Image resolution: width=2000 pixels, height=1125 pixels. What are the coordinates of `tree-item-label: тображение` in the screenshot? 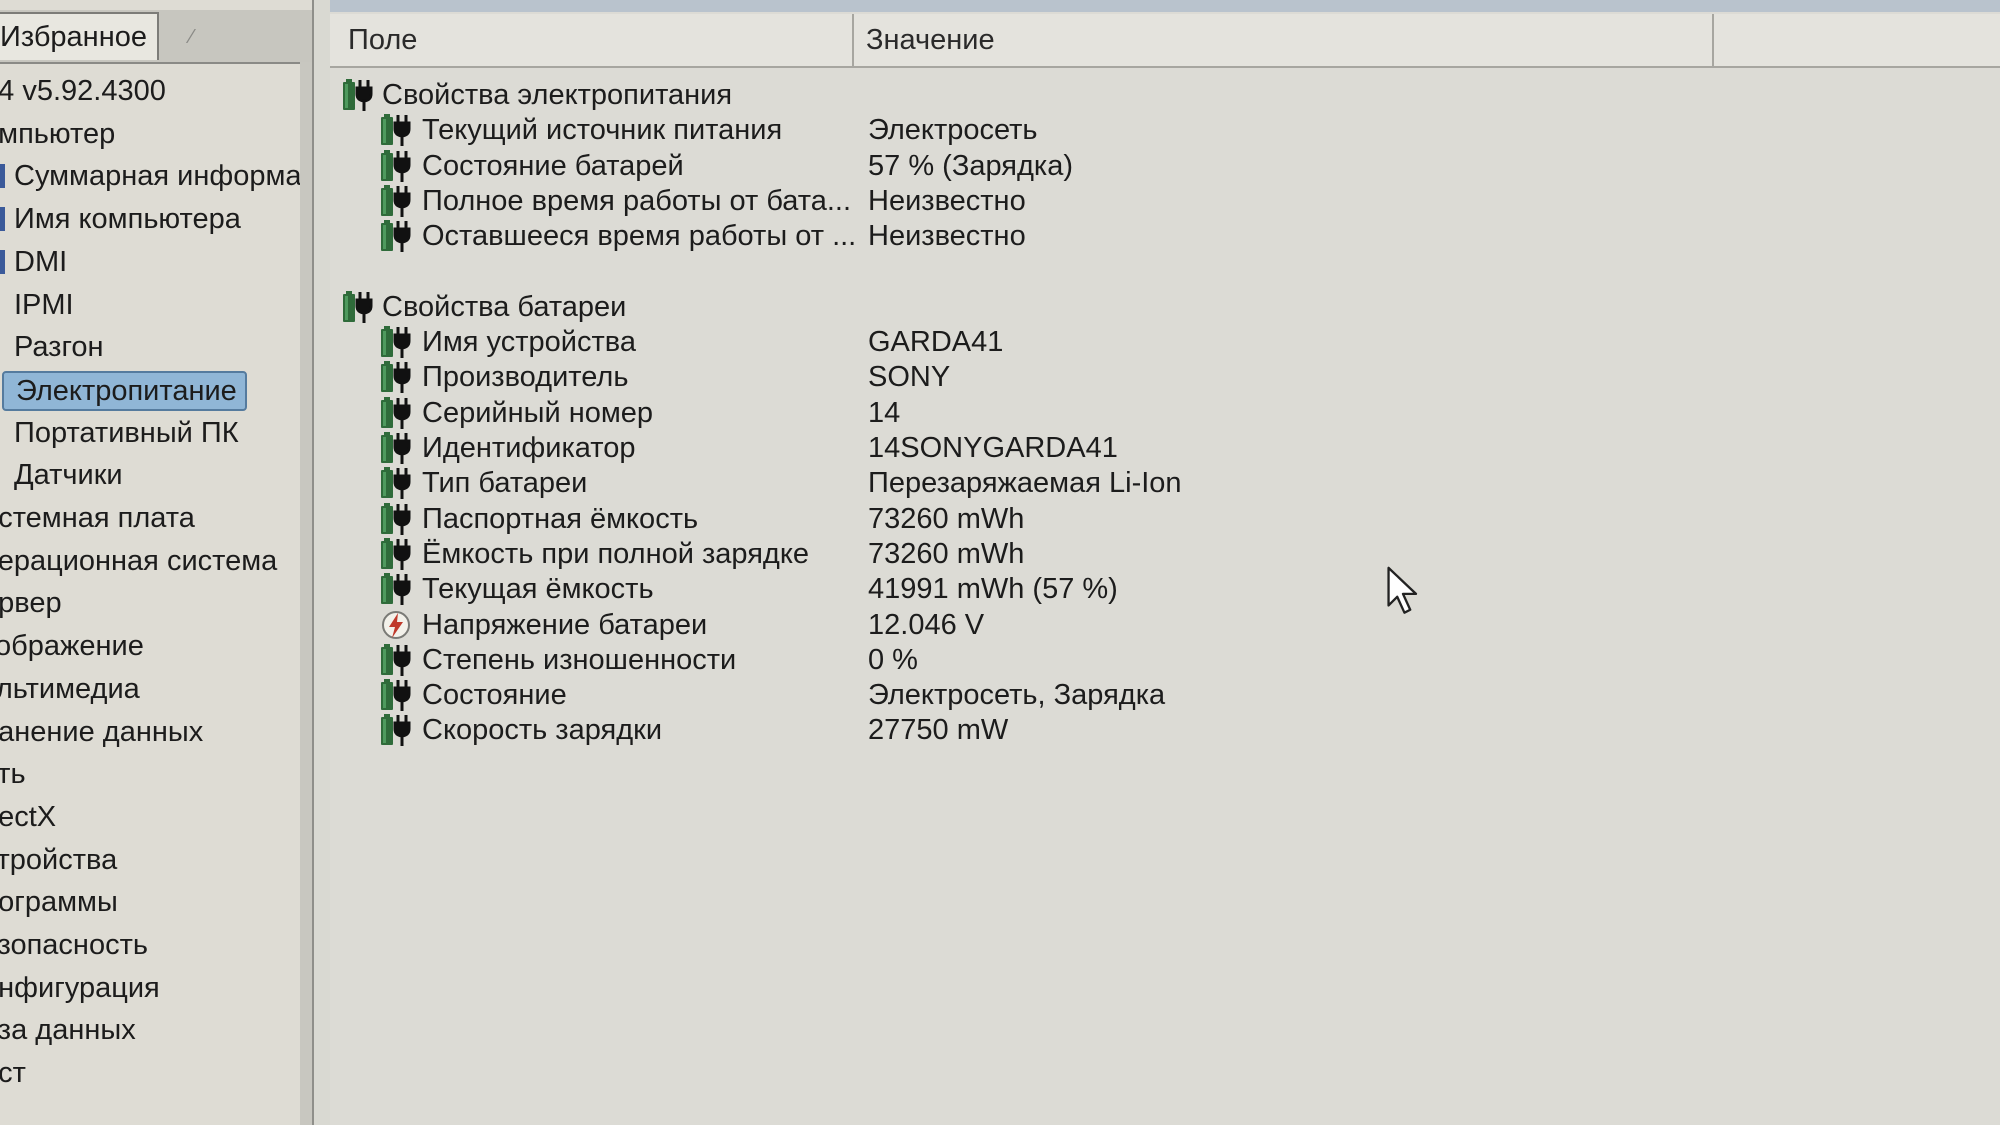 It's located at (72, 646).